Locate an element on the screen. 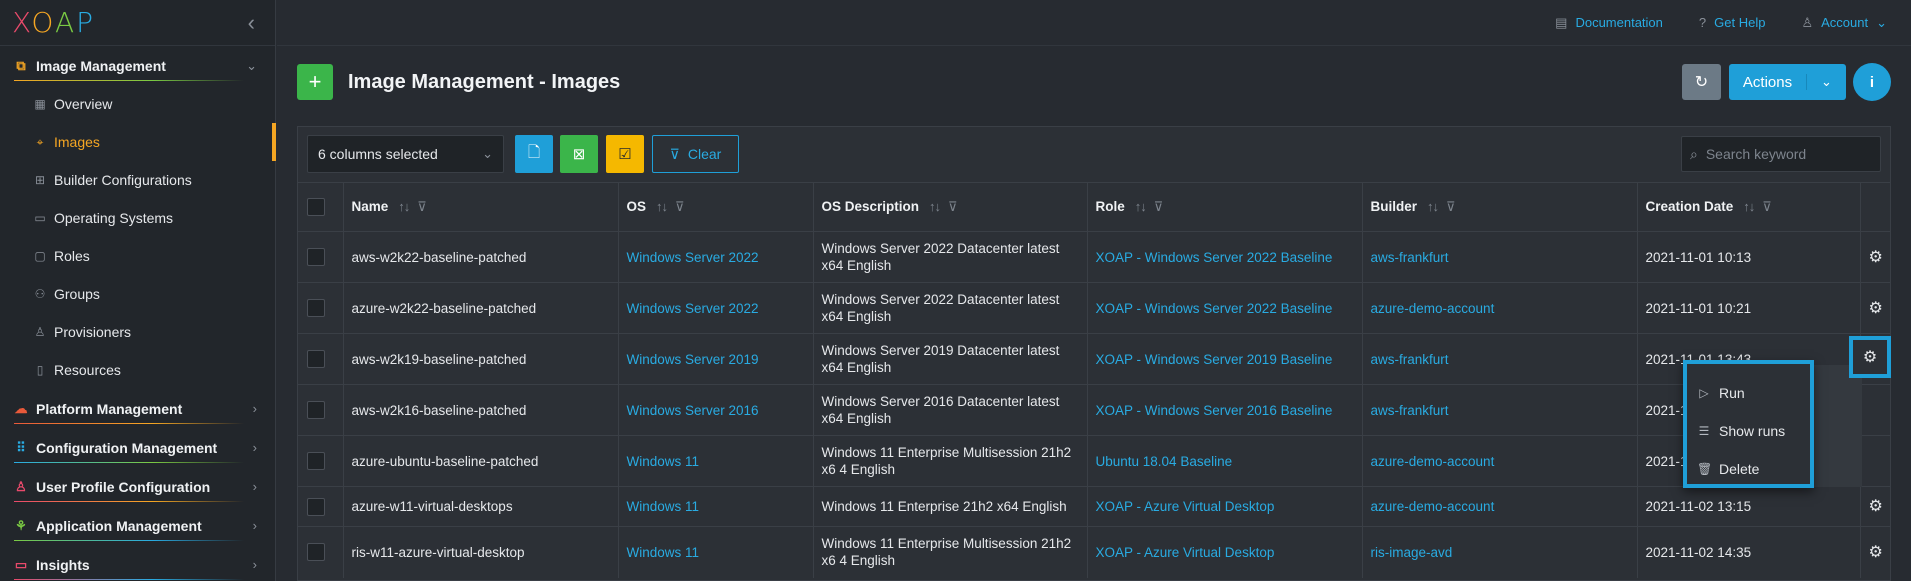  column-header-builder: Builder ↑↓ ⊽ is located at coordinates (1500, 207).